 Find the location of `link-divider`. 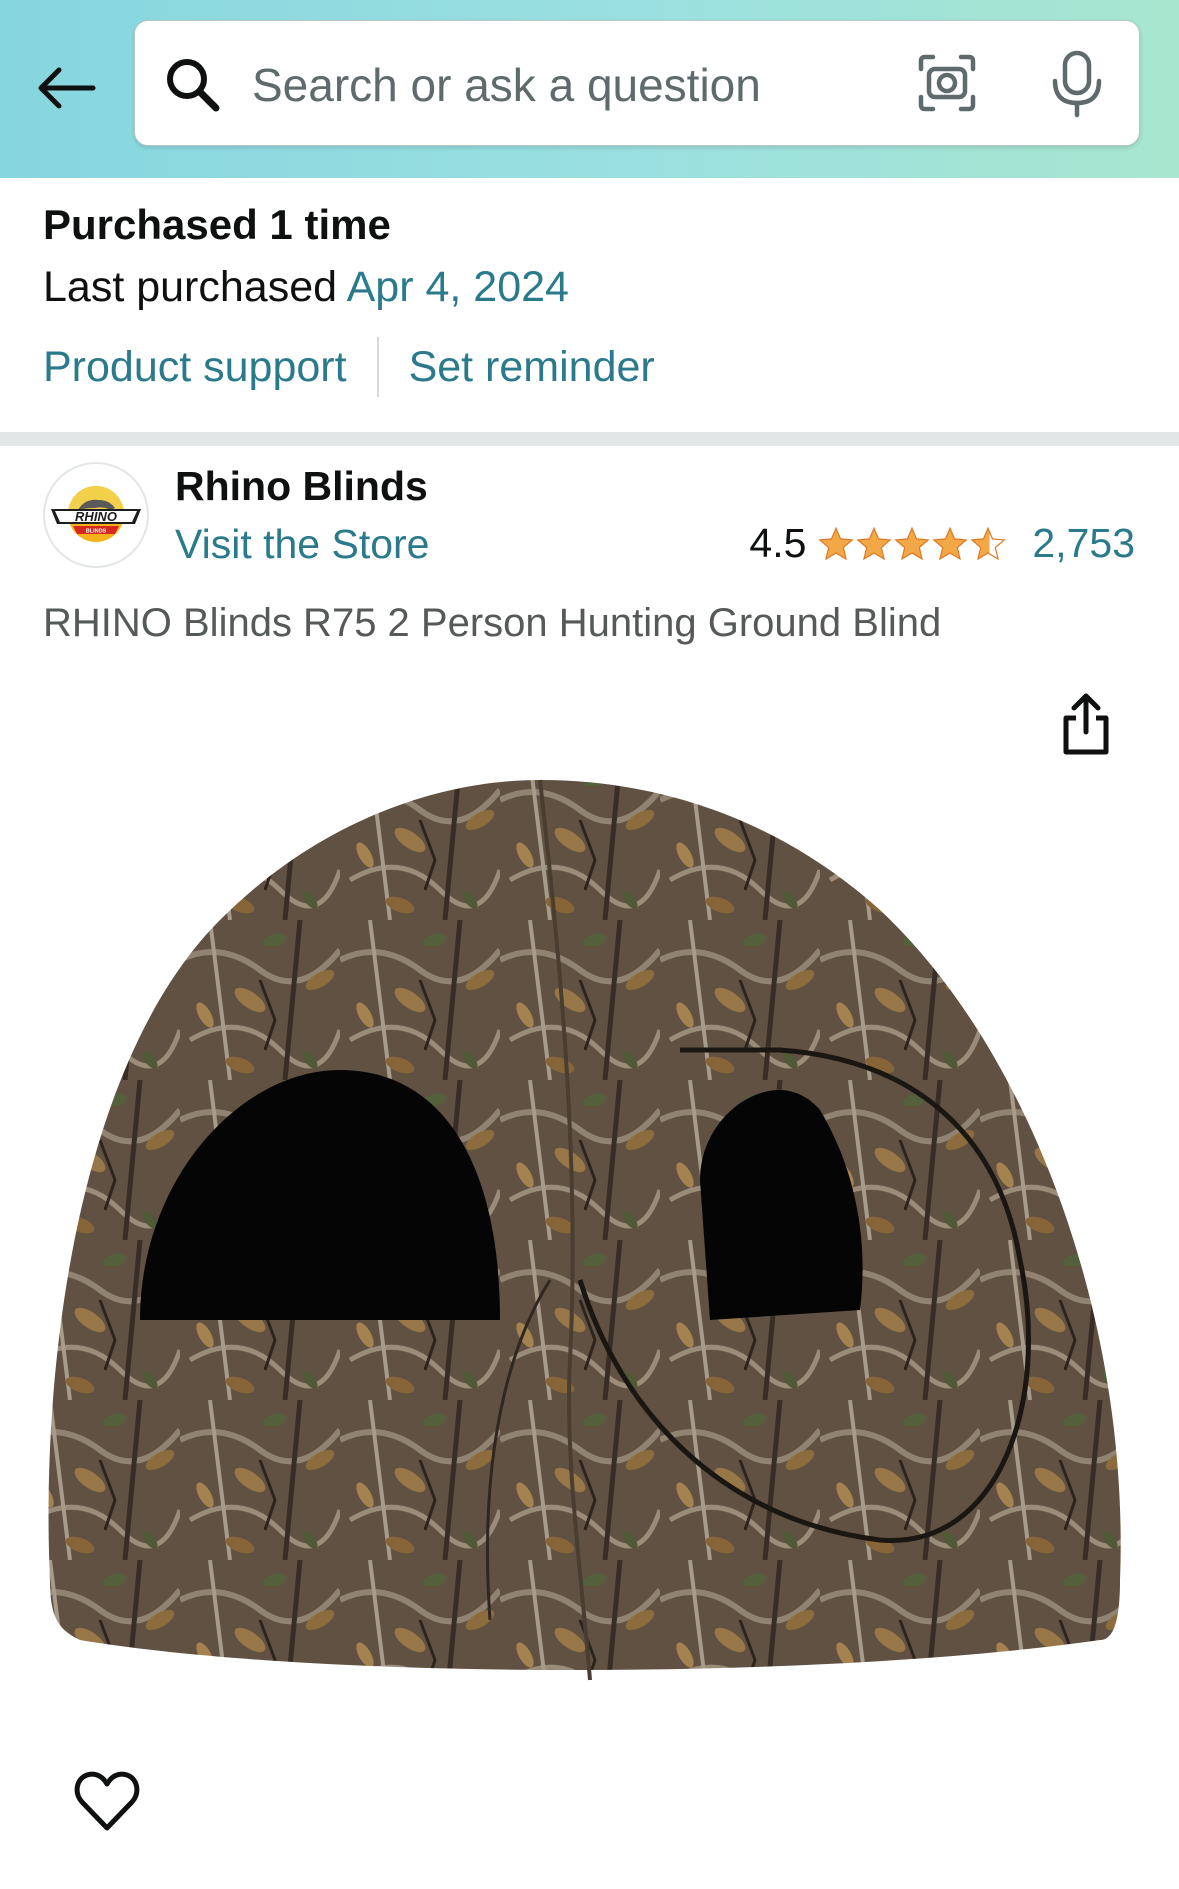

link-divider is located at coordinates (377, 367).